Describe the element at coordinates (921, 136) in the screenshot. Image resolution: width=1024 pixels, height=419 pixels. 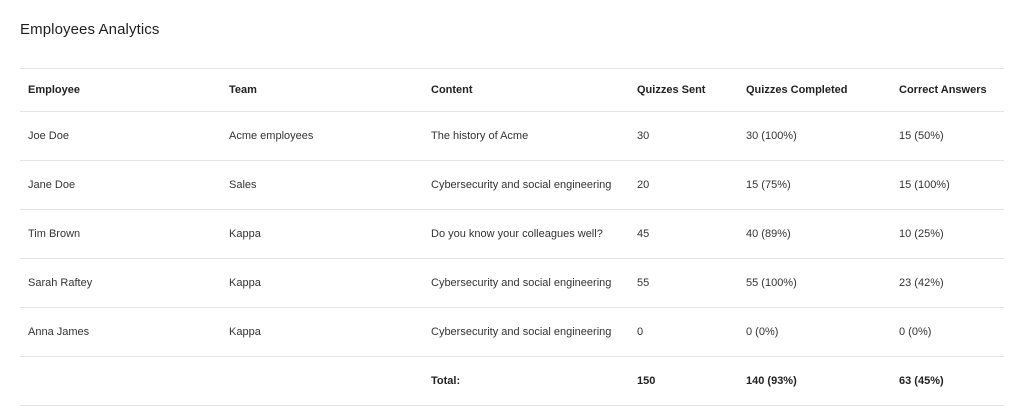
I see `cell-correct-answers: 15 (50%)` at that location.